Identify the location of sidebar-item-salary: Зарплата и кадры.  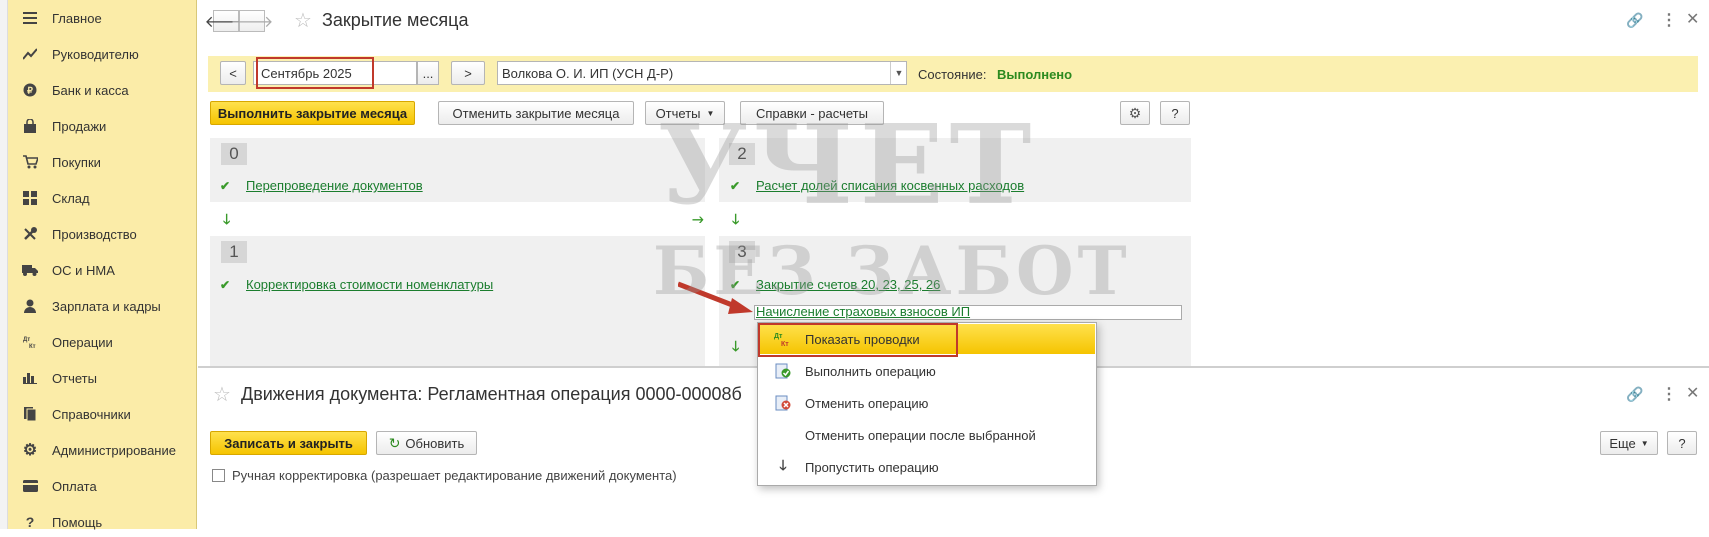
(102, 306).